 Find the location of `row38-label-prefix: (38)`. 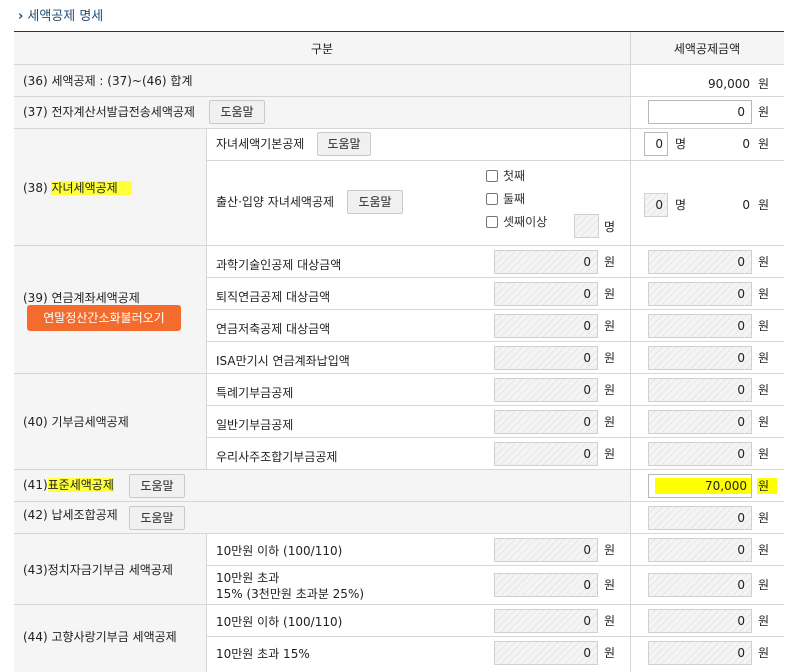

row38-label-prefix: (38) is located at coordinates (35, 188).